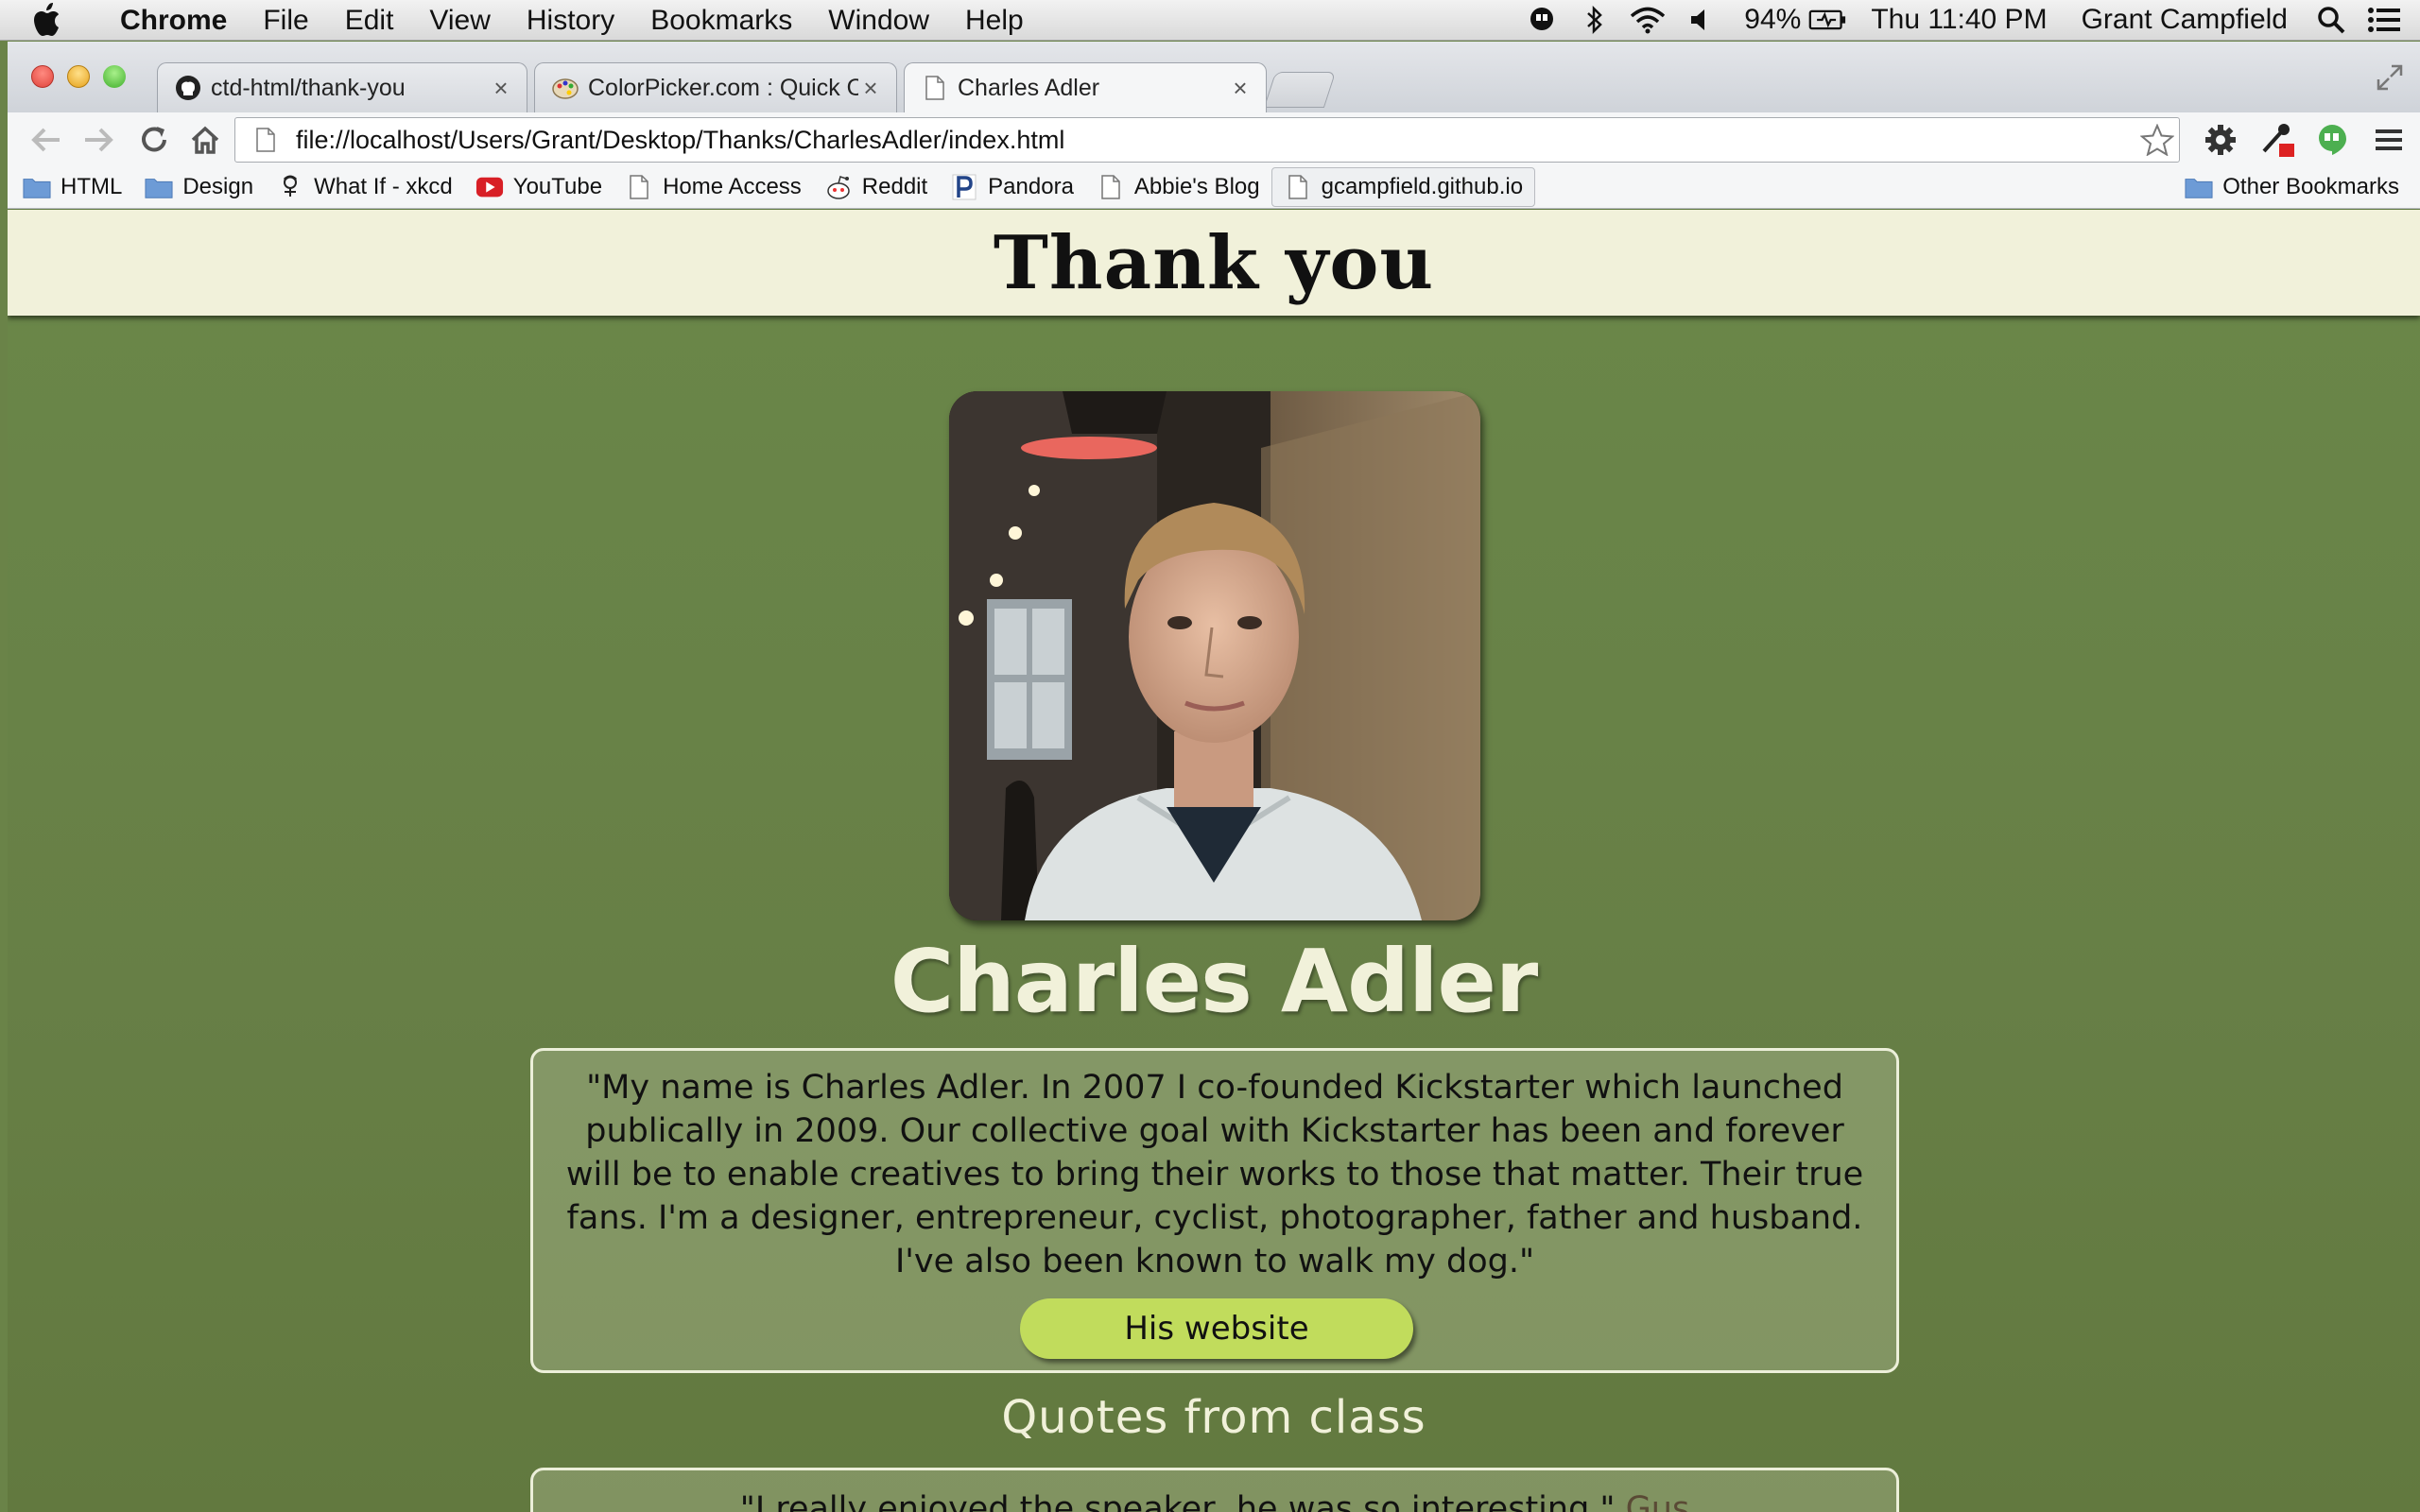  What do you see at coordinates (1029, 87) in the screenshot?
I see `tab-title: Charles Adler` at bounding box center [1029, 87].